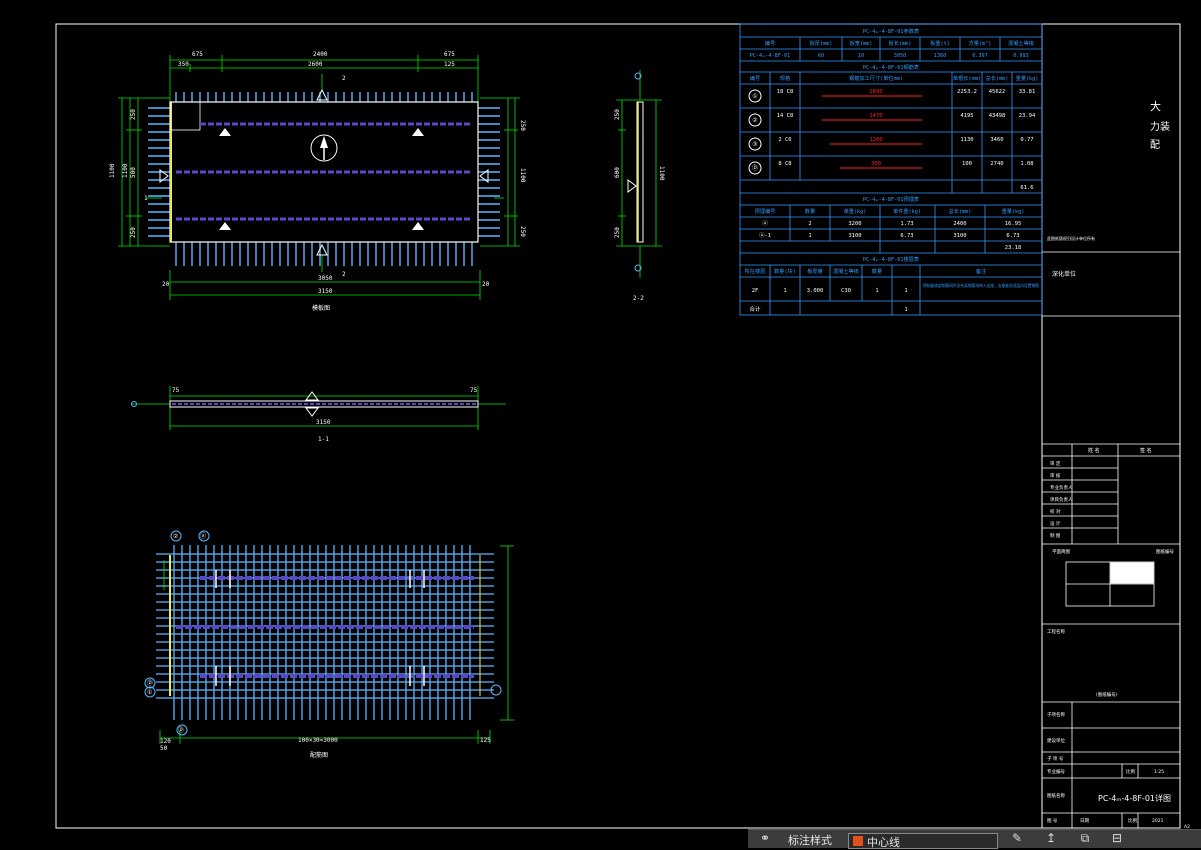 The width and height of the screenshot is (1201, 850). What do you see at coordinates (809, 236) in the screenshot?
I see `table3-cell: 1` at bounding box center [809, 236].